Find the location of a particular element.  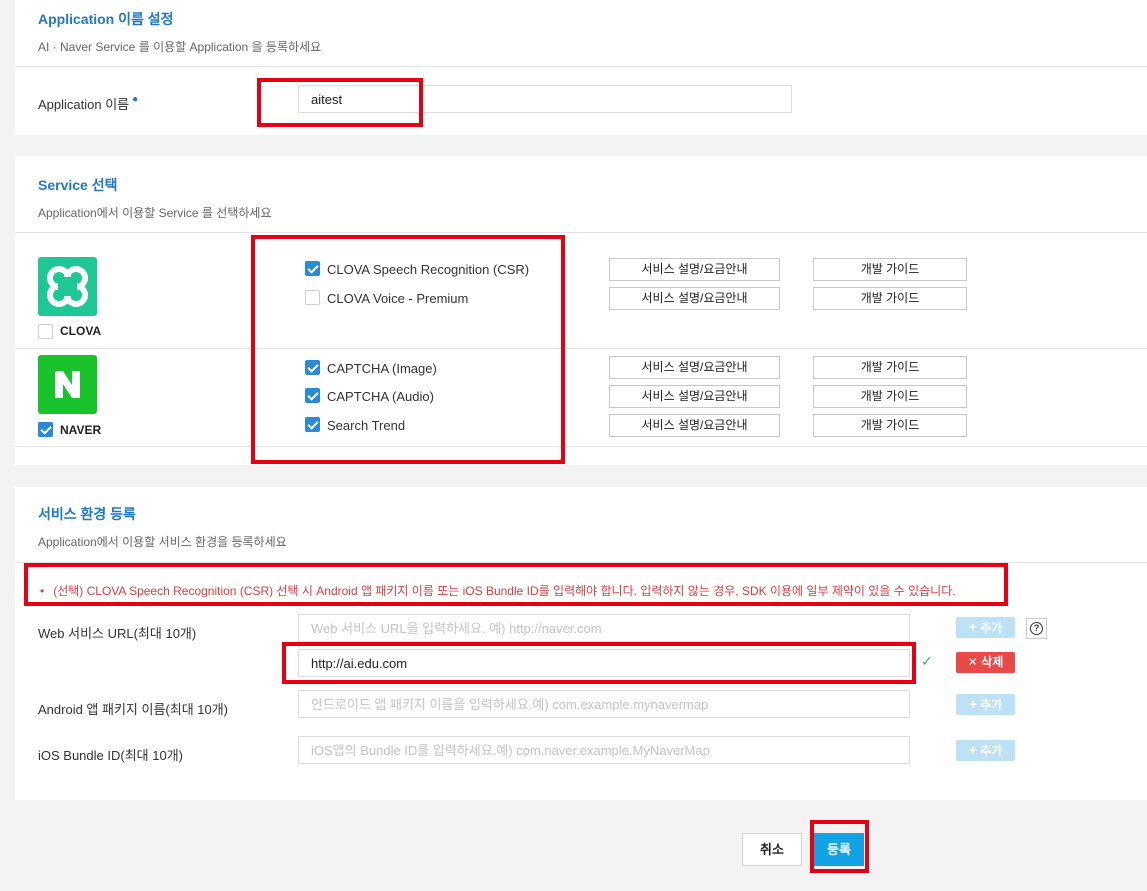

csr-checkbox is located at coordinates (312, 268).